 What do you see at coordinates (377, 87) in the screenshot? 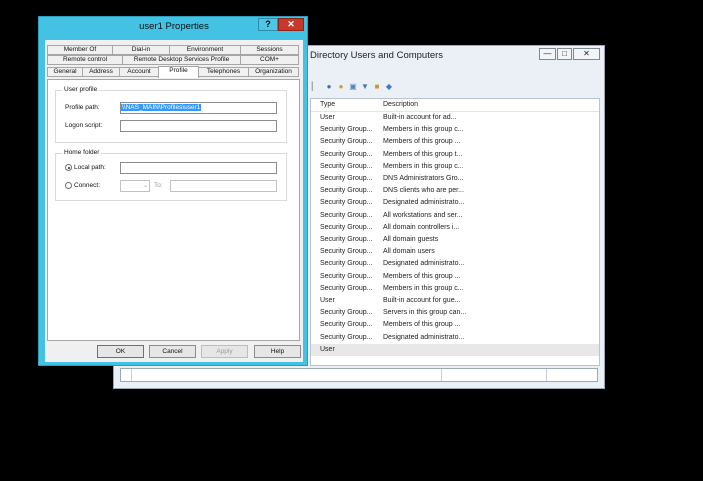
I see `add-to-group-icon: ■` at bounding box center [377, 87].